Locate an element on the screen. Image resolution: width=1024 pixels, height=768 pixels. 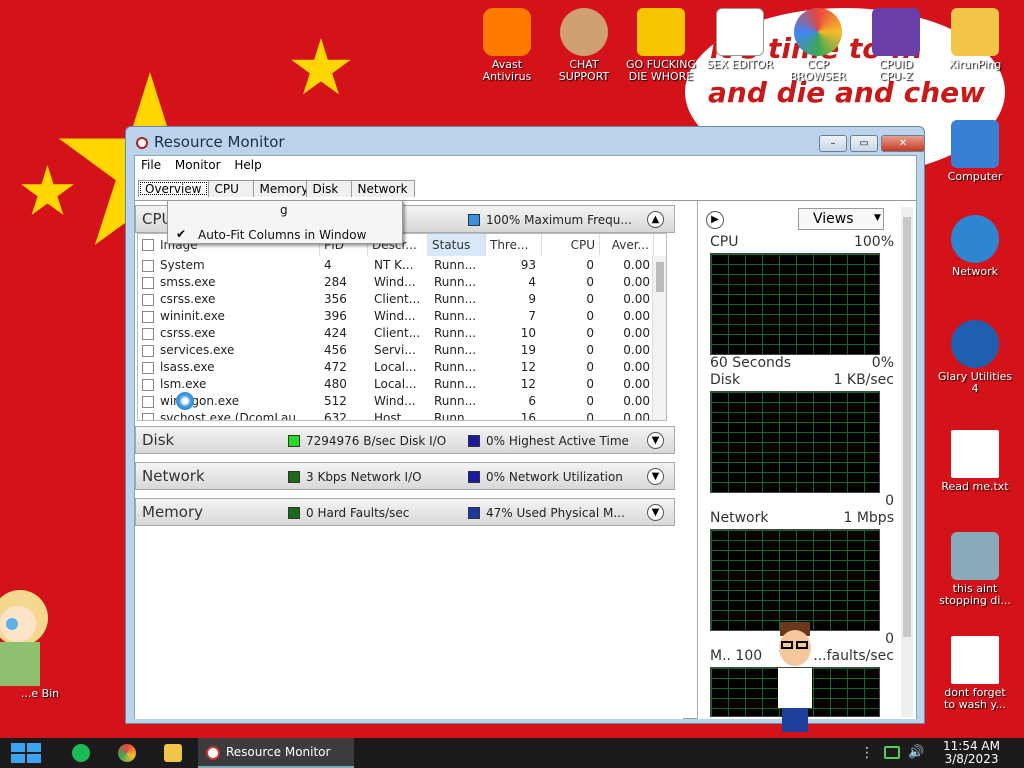
taskbar-clock: 11:54 AM 3/8/2023 is located at coordinates (971, 753).